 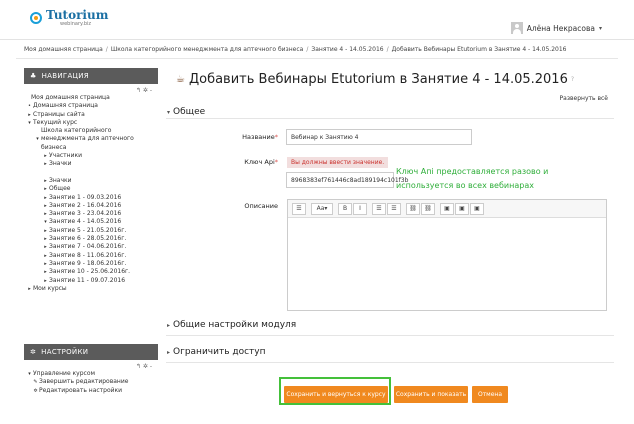 What do you see at coordinates (91, 365) in the screenshot?
I see `settings-block-tools: ↰ ✲ -` at bounding box center [91, 365].